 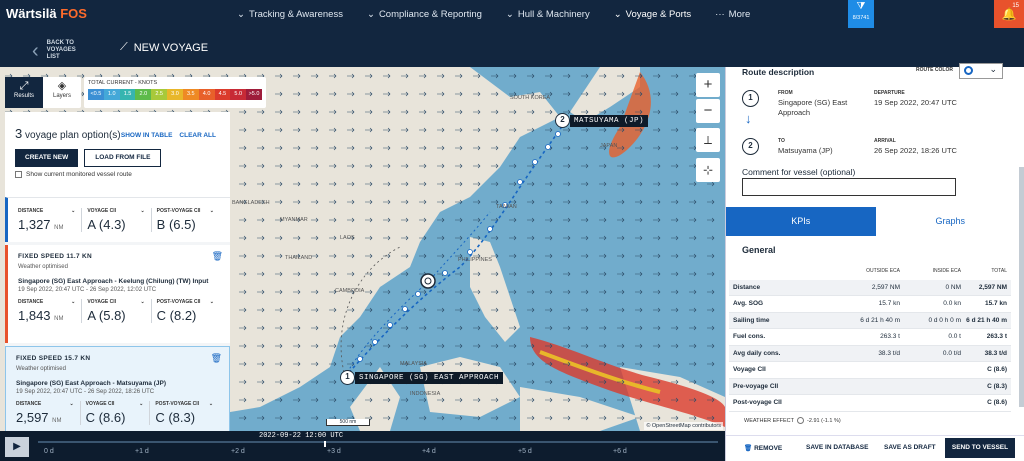 I want to click on route-end-label: 2 MATSUYAMA (JP), so click(x=602, y=120).